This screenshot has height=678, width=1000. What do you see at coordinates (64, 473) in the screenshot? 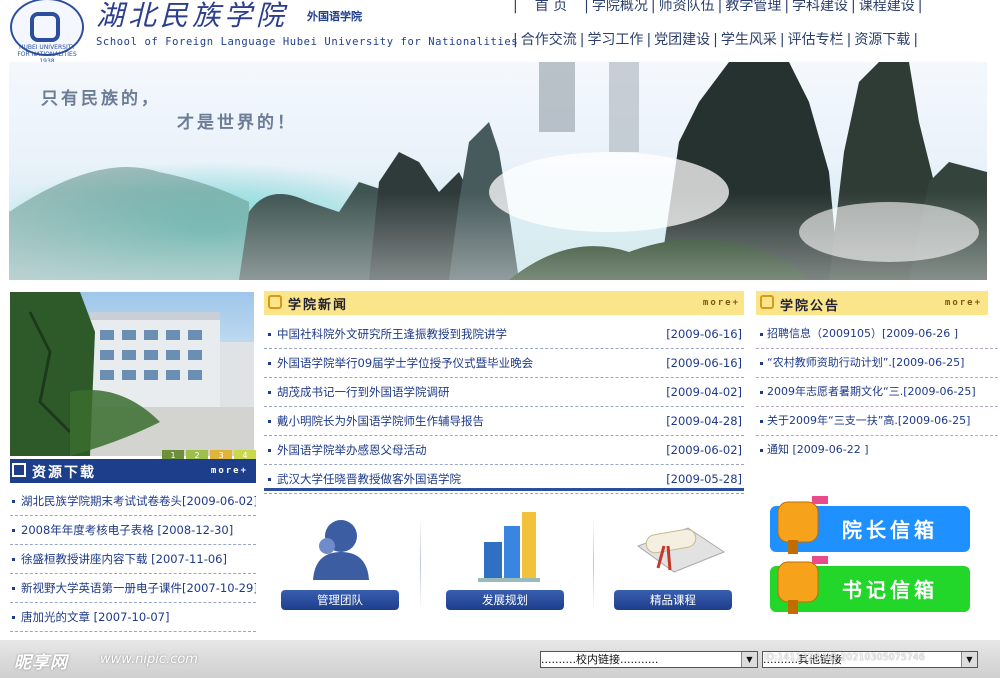
I see `resources-title: 资源下载` at bounding box center [64, 473].